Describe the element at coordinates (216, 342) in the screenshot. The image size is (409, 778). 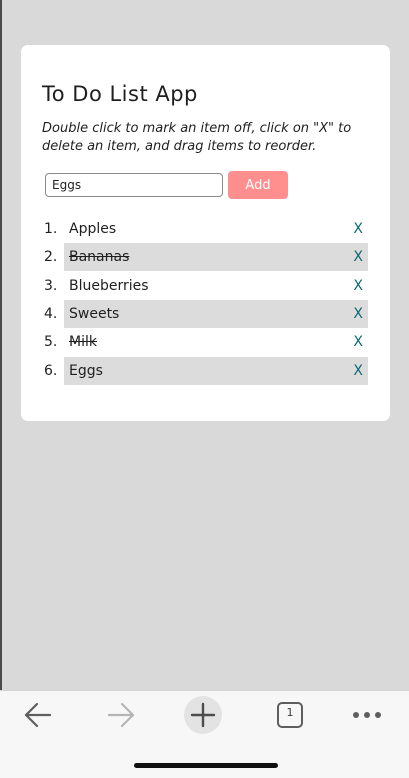
I see `item-body: Milk X` at that location.